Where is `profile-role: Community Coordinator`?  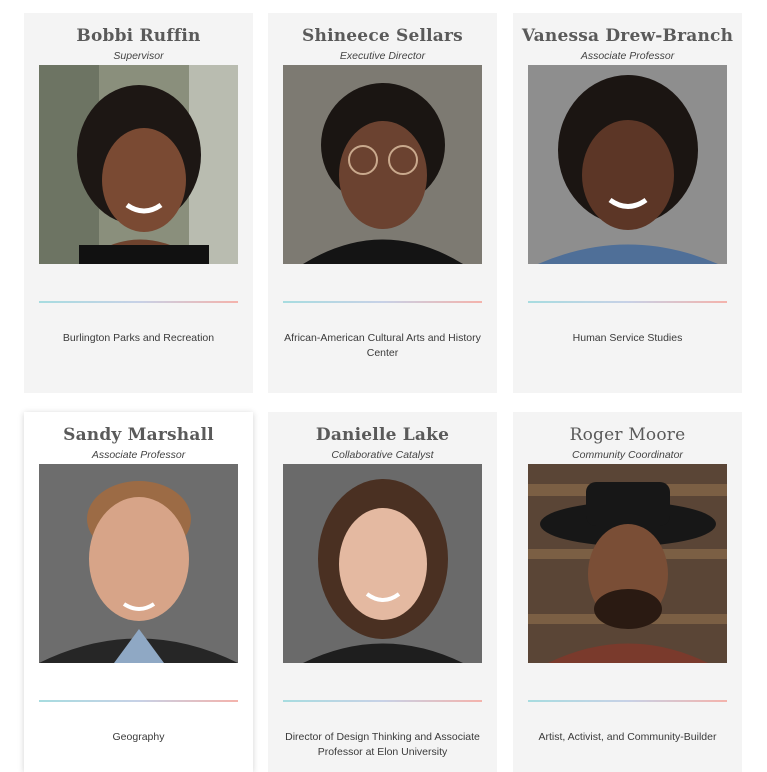 profile-role: Community Coordinator is located at coordinates (627, 455).